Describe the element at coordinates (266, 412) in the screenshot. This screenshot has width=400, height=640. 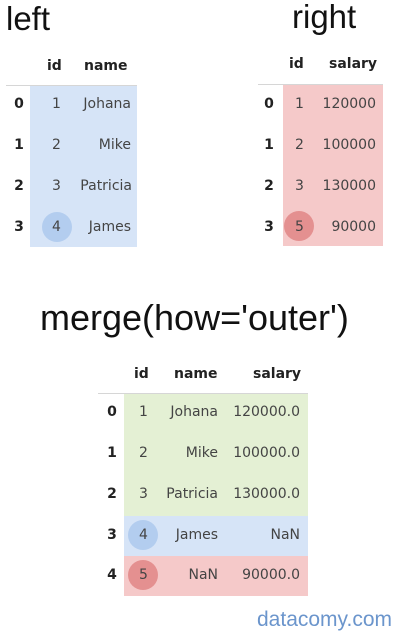
I see `merged-row-salary: 120000.0` at that location.